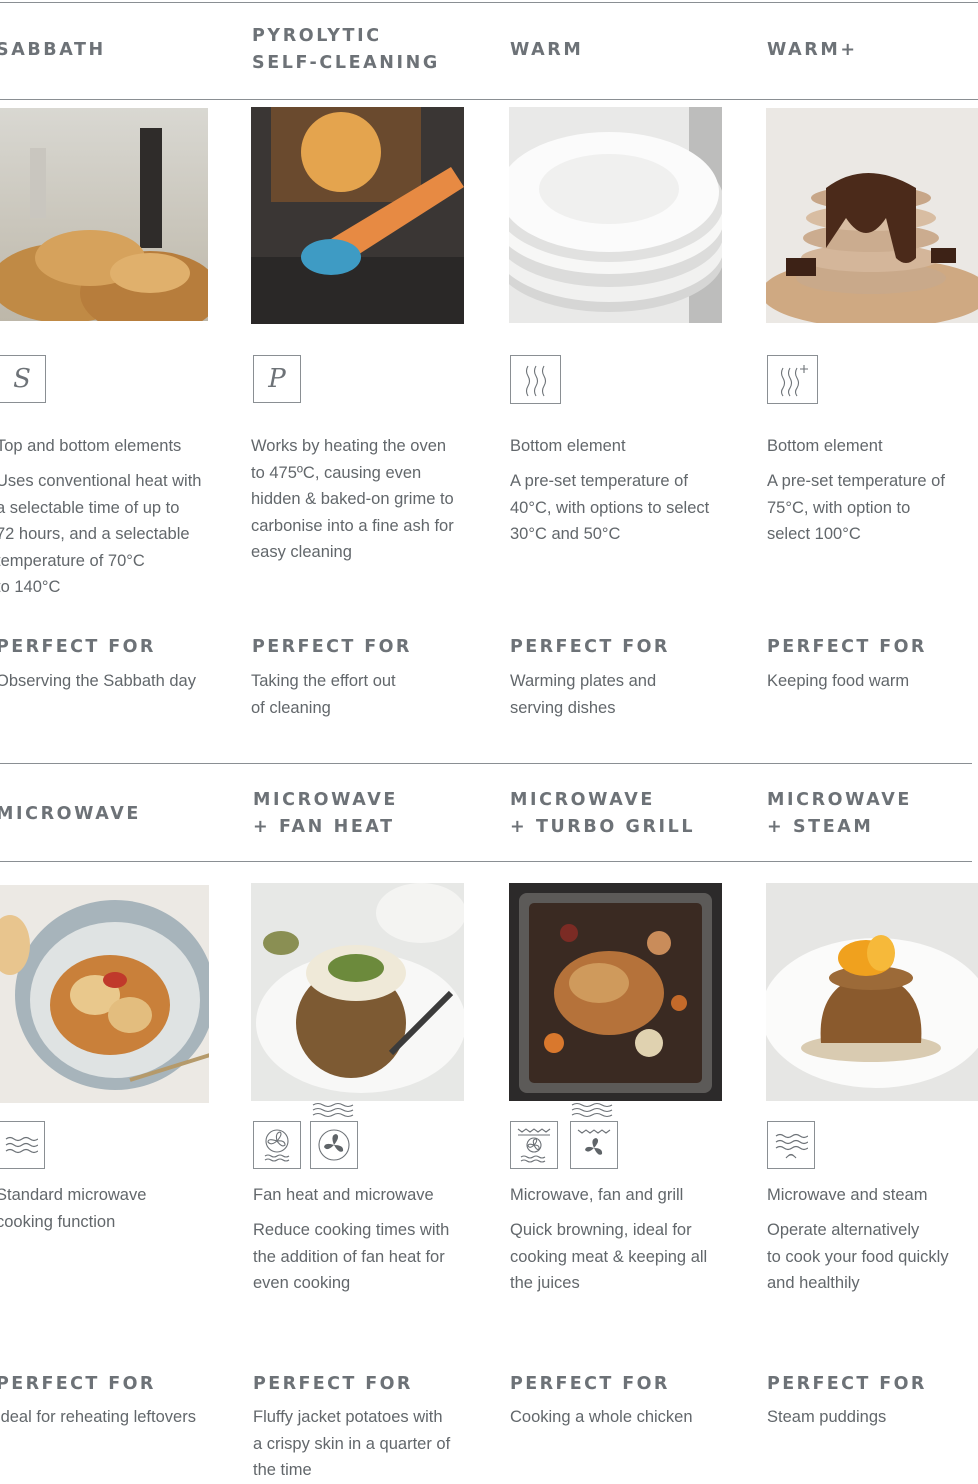 Image resolution: width=978 pixels, height=1484 pixels. What do you see at coordinates (325, 813) in the screenshot?
I see `feature-title: MICROWAVE + FAN HEAT` at bounding box center [325, 813].